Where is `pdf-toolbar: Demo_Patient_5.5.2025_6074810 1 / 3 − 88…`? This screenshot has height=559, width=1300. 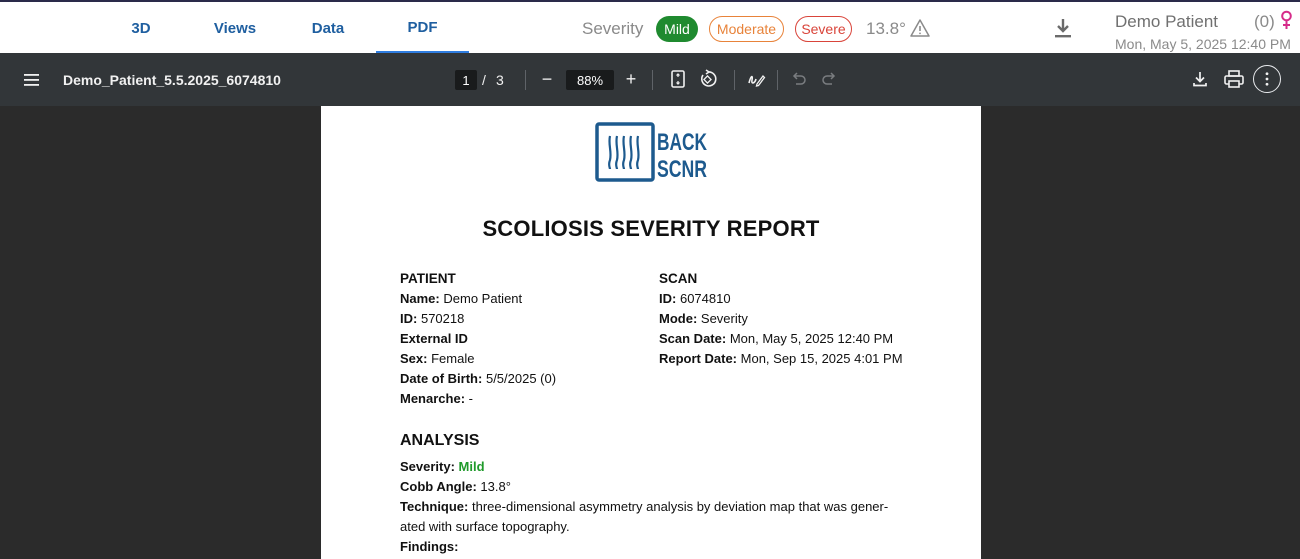 pdf-toolbar: Demo_Patient_5.5.2025_6074810 1 / 3 − 88… is located at coordinates (650, 79).